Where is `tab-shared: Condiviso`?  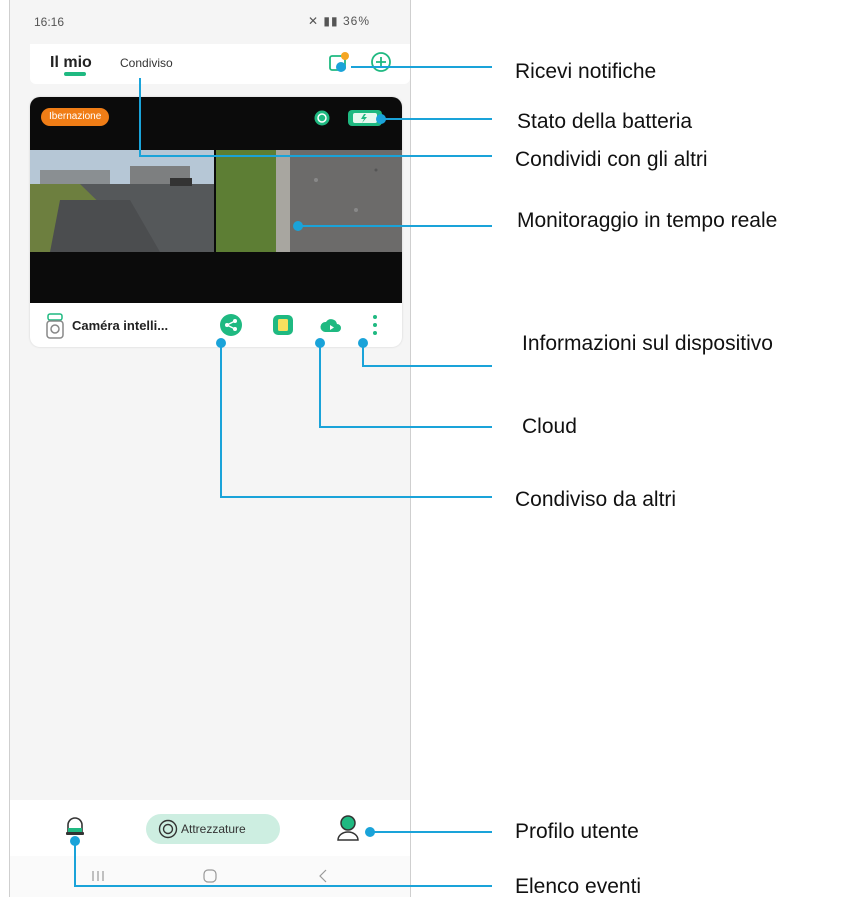
tab-shared: Condiviso is located at coordinates (146, 63).